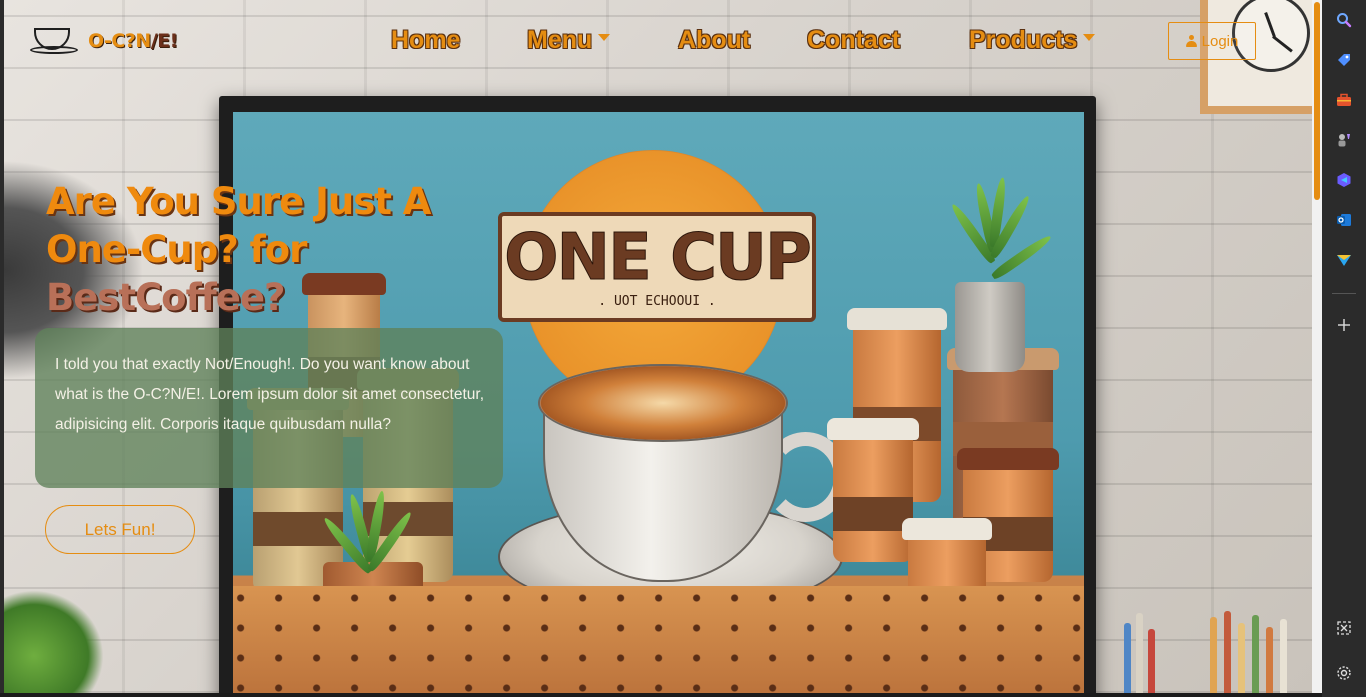 This screenshot has width=1366, height=697. I want to click on lets-fun-button: Lets Fun!, so click(120, 529).